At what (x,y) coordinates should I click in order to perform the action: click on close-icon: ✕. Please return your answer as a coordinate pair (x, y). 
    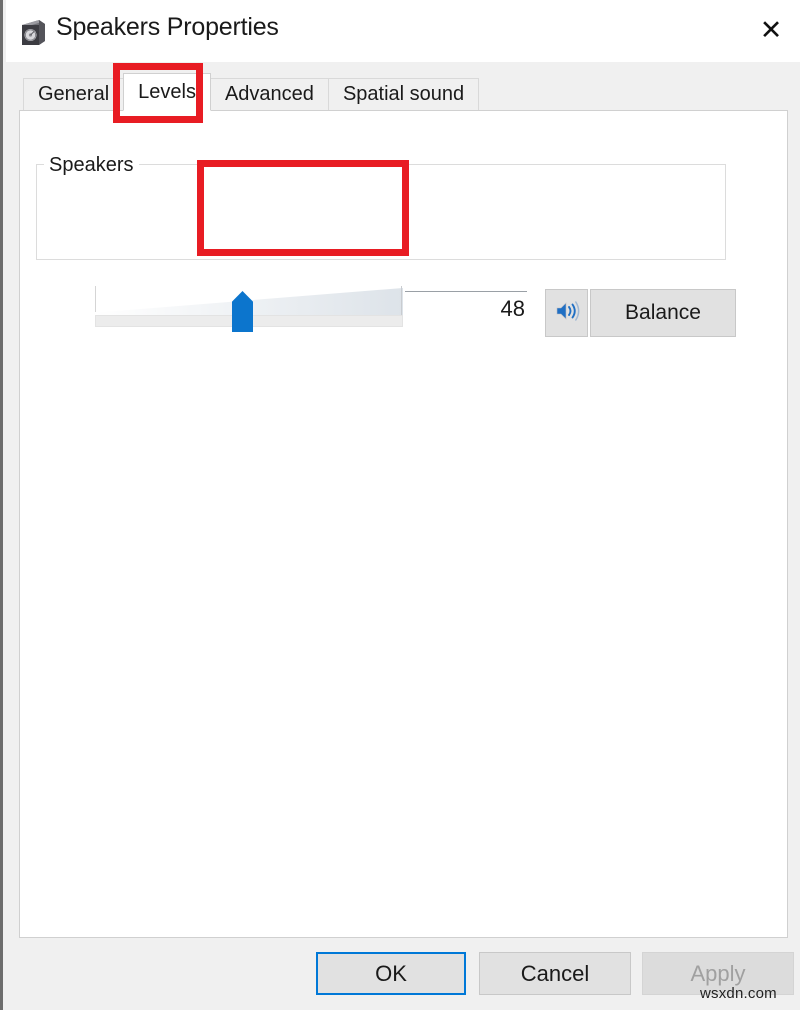
    Looking at the image, I should click on (771, 30).